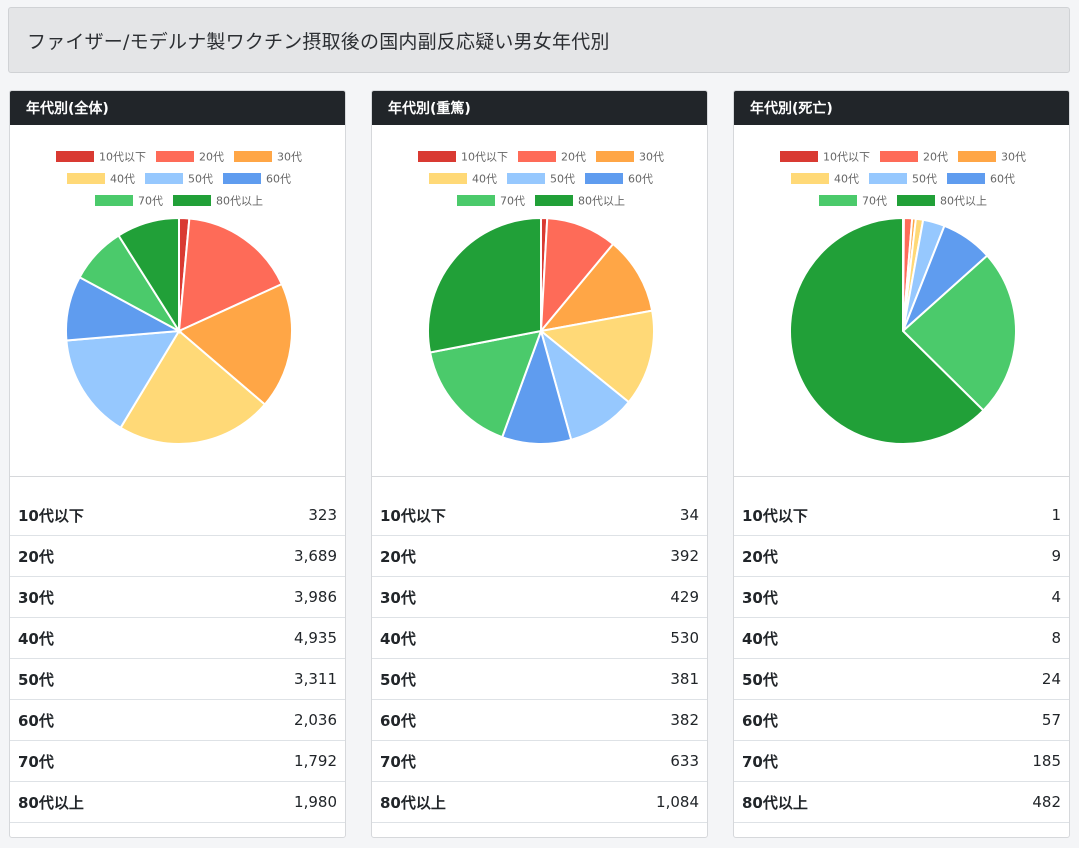 The image size is (1079, 848). What do you see at coordinates (1051, 679) in the screenshot?
I see `row-value: 24` at bounding box center [1051, 679].